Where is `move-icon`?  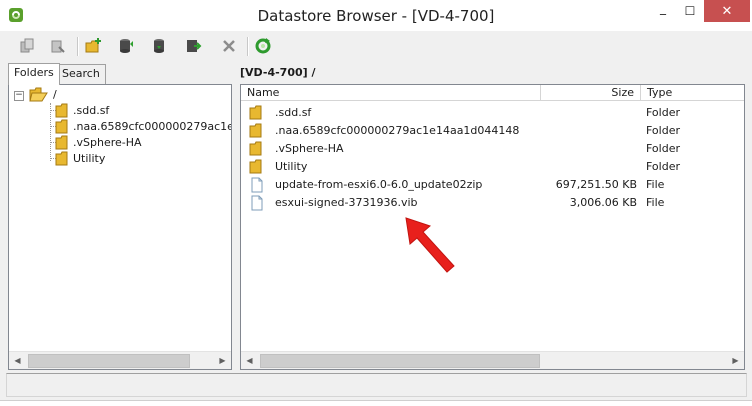 move-icon is located at coordinates (194, 46).